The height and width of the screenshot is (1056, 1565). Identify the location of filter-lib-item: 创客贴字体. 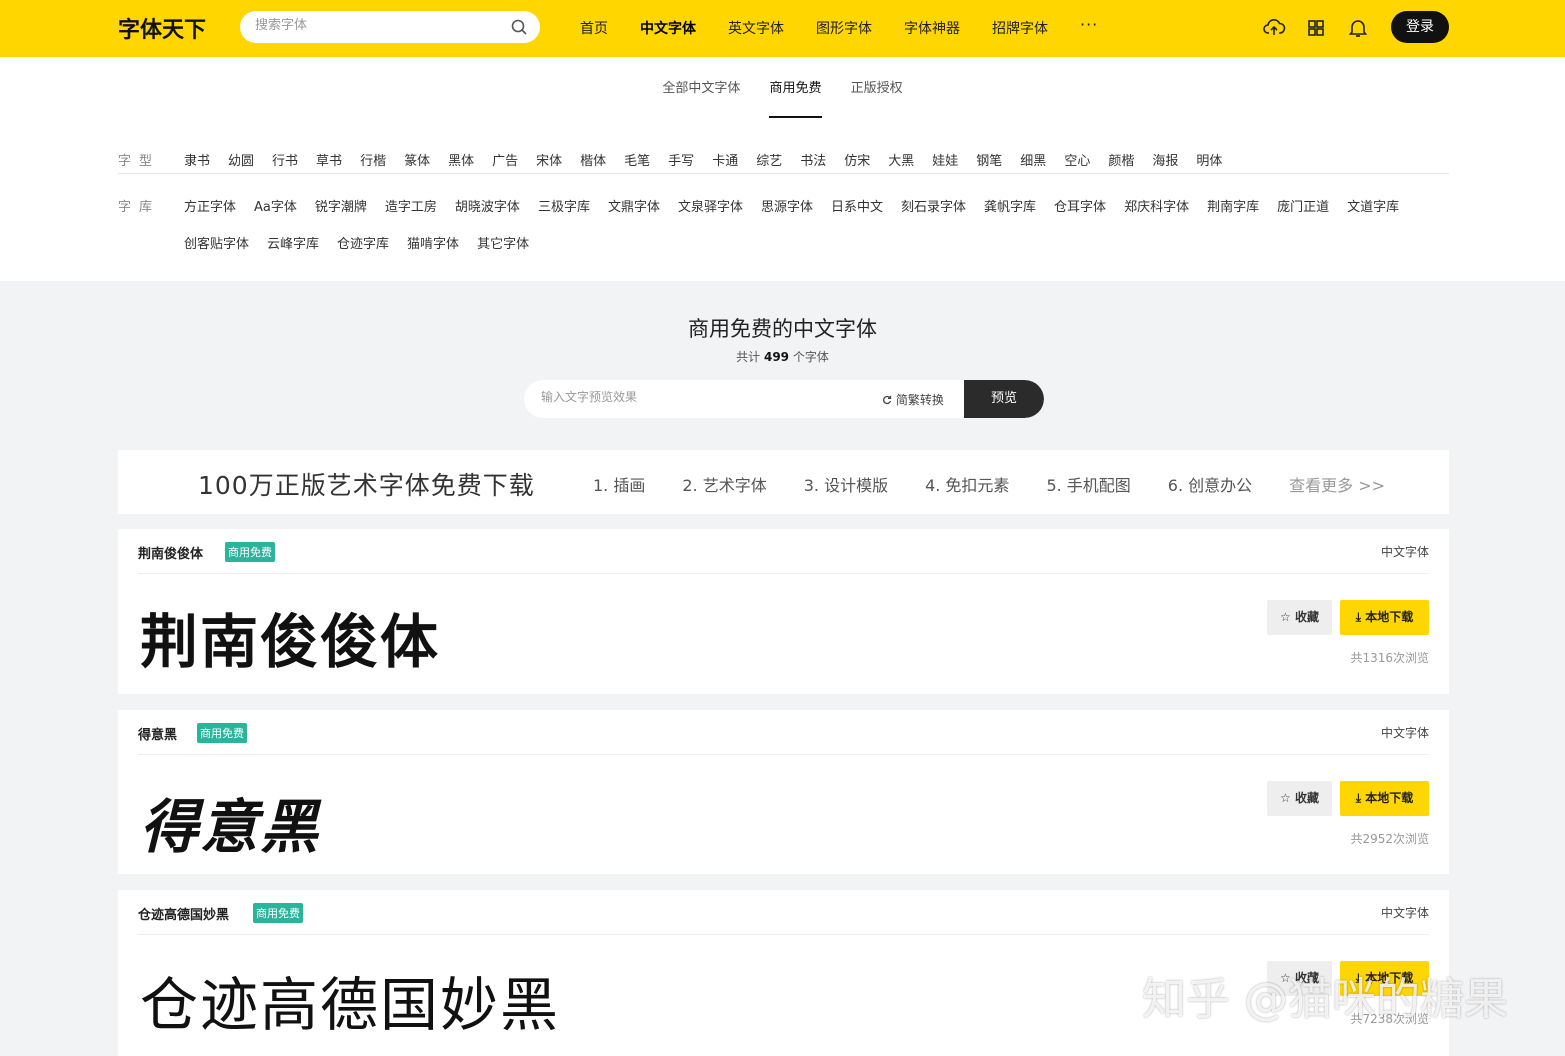
(216, 242).